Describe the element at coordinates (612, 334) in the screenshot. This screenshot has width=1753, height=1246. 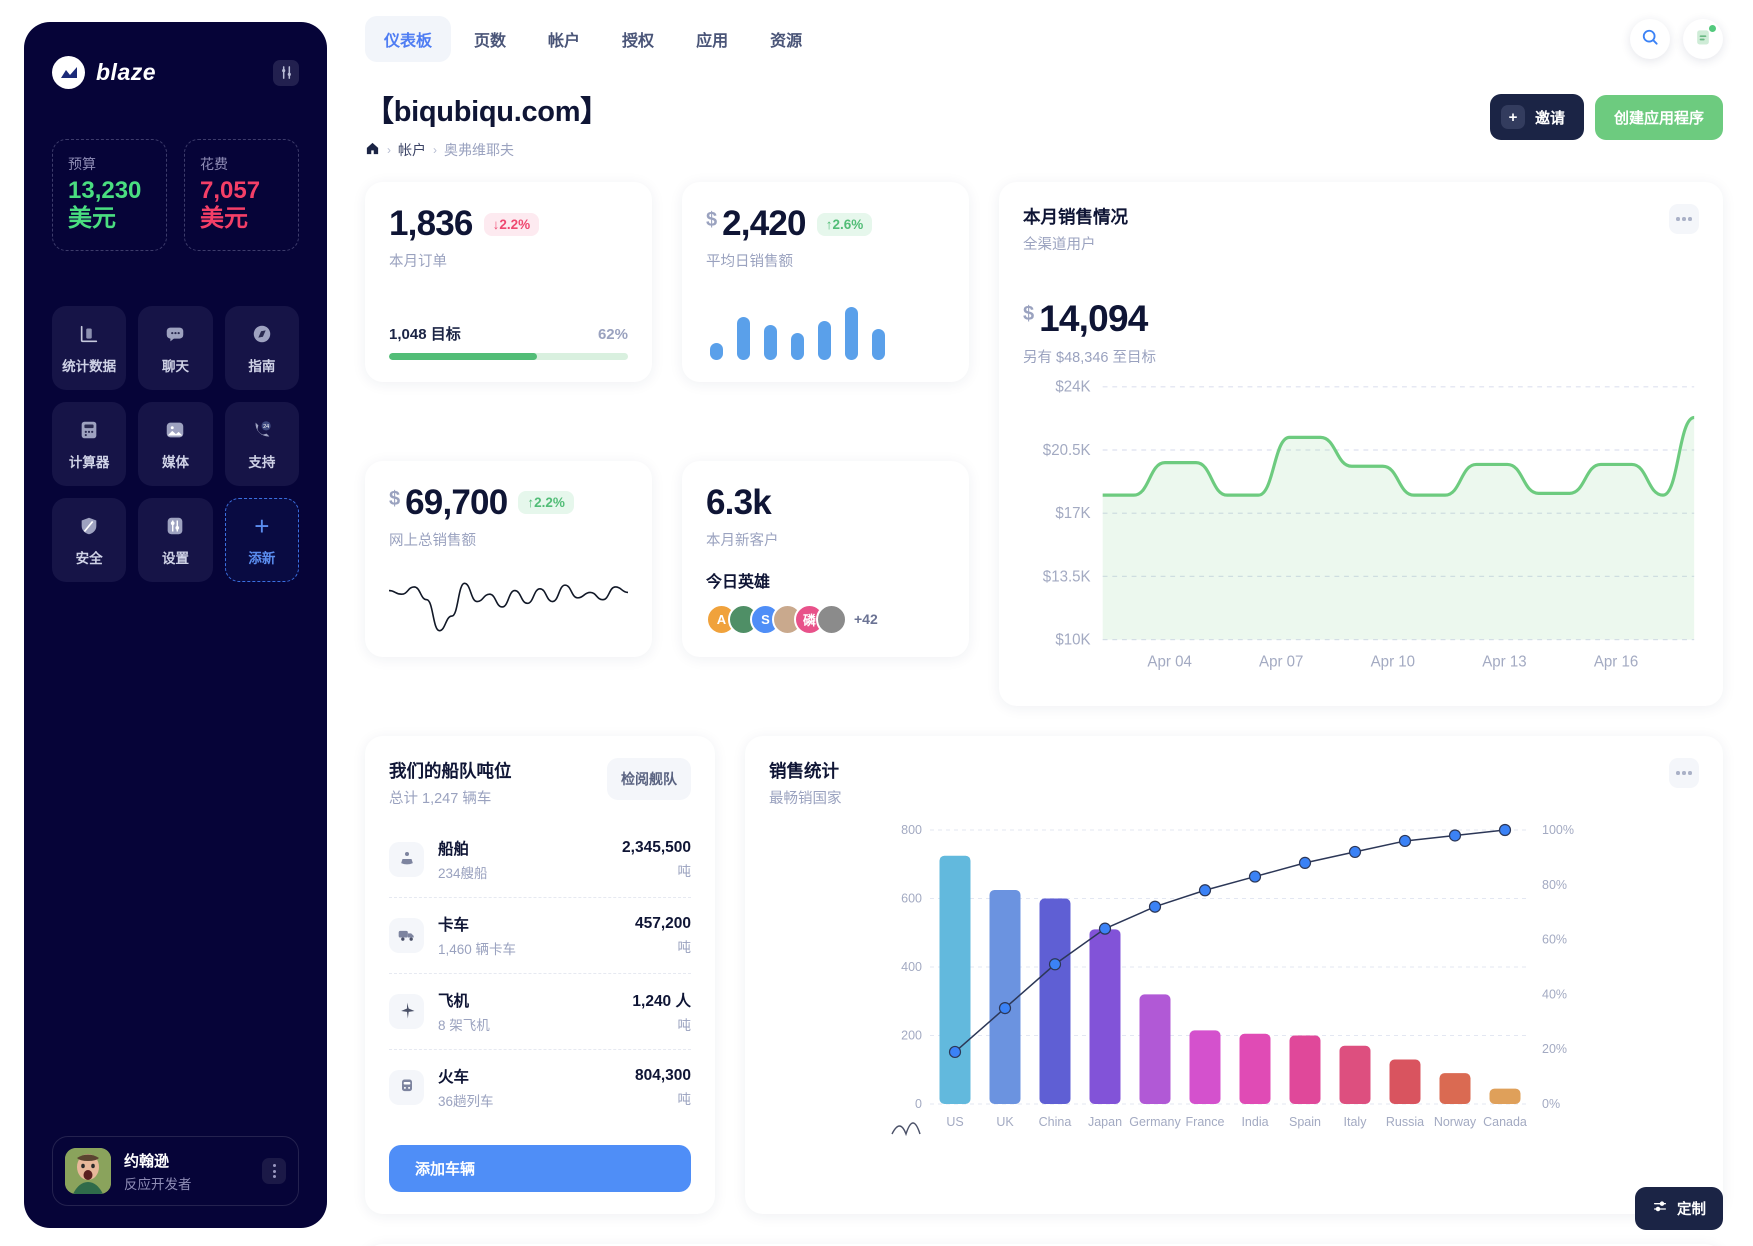
I see `goal-percent: 62%` at that location.